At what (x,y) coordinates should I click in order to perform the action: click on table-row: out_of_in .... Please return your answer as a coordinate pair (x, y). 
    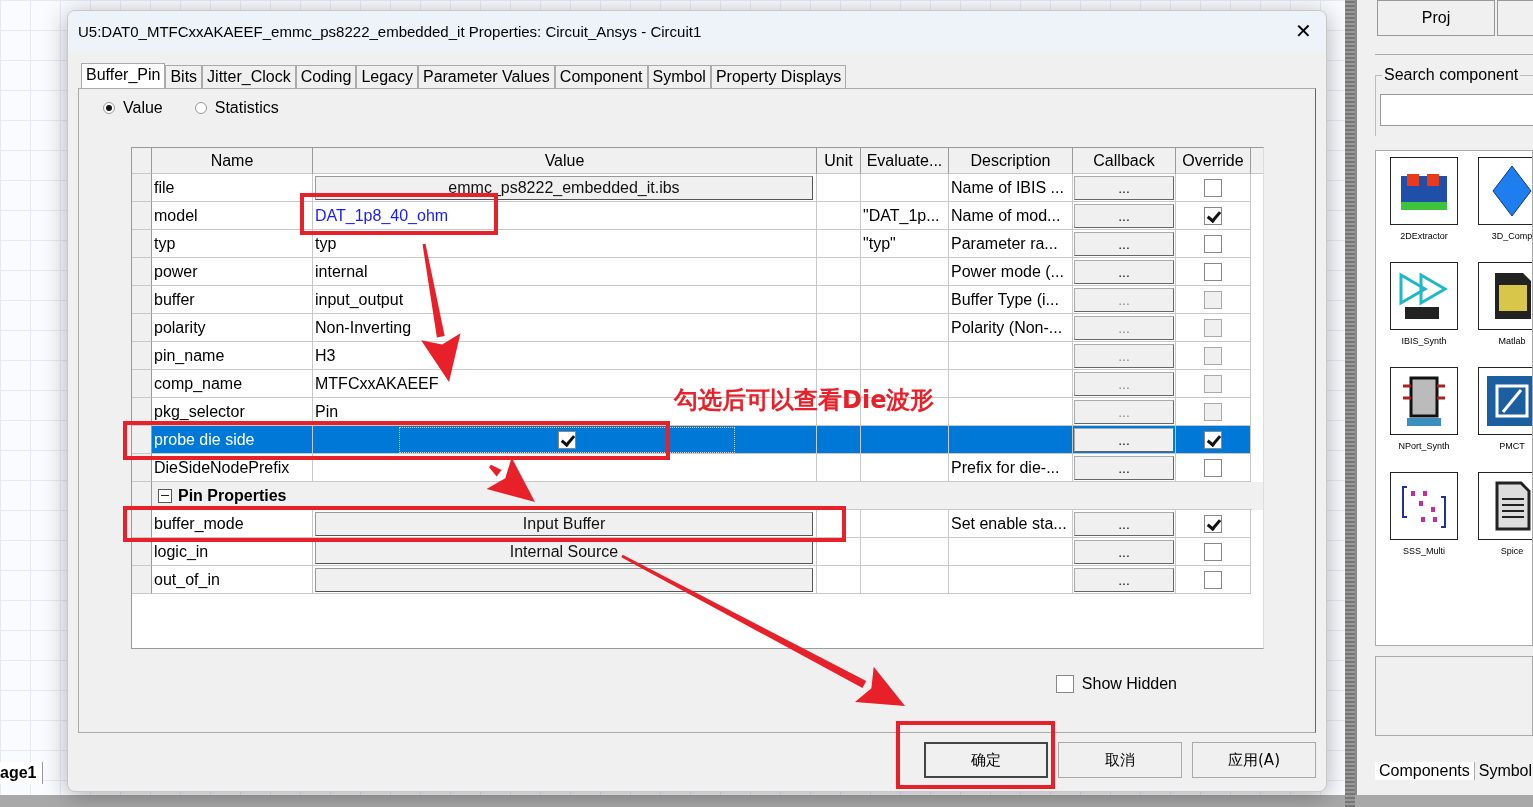
    Looking at the image, I should click on (697, 580).